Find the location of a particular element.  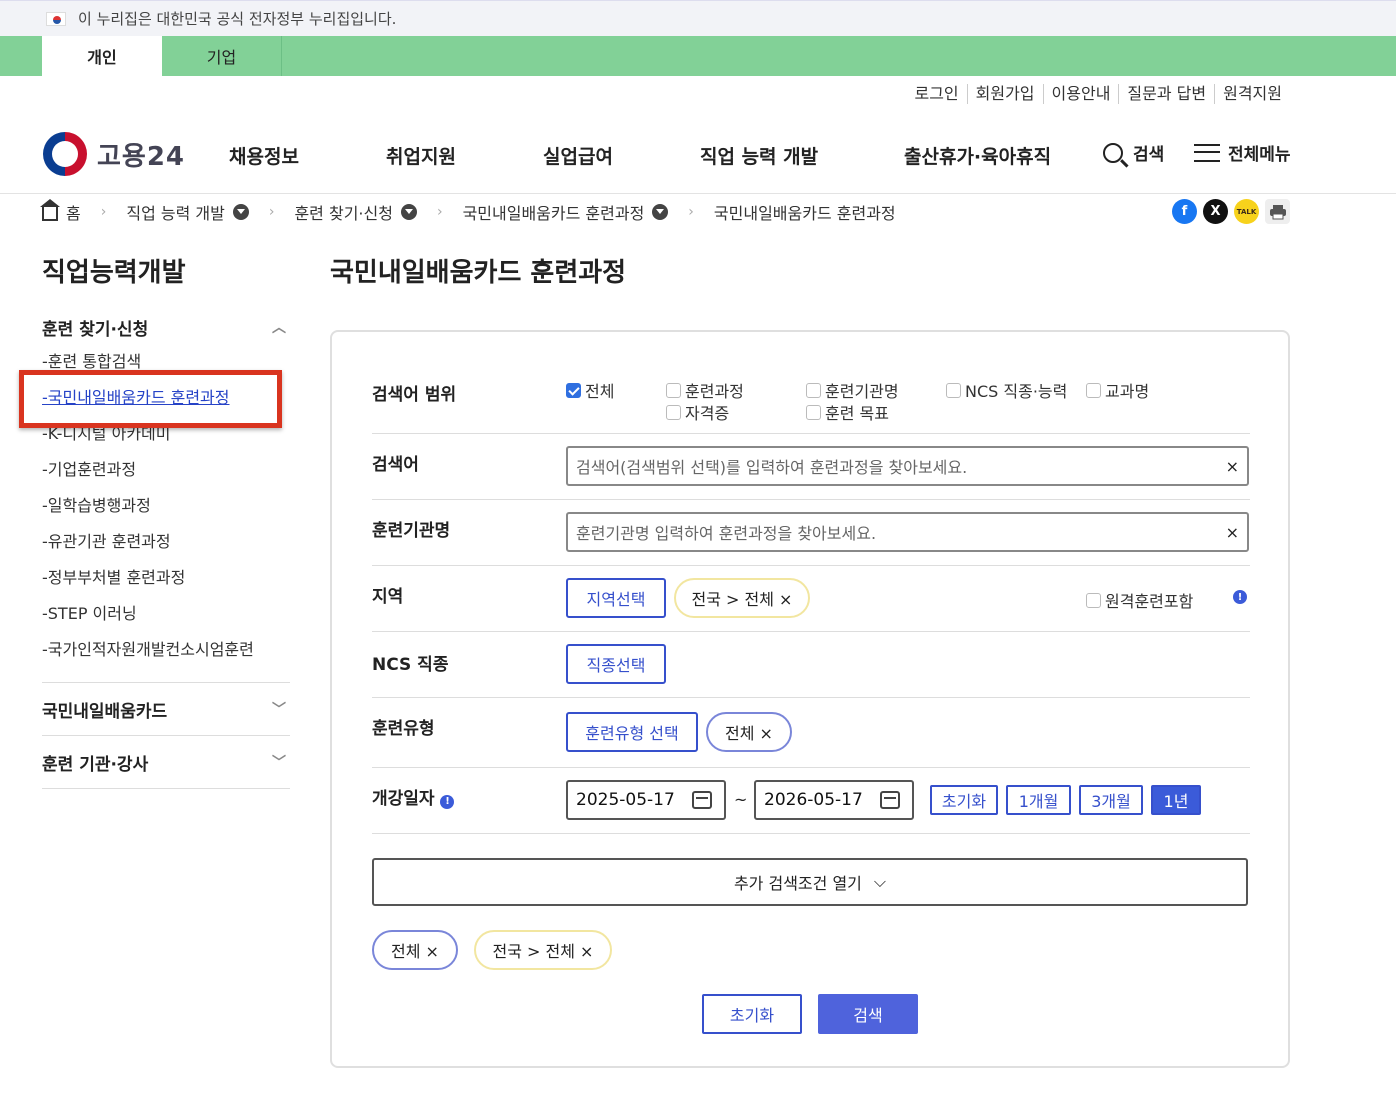

lnb-item-related-agency: -유관기관 훈련과정 is located at coordinates (166, 542).